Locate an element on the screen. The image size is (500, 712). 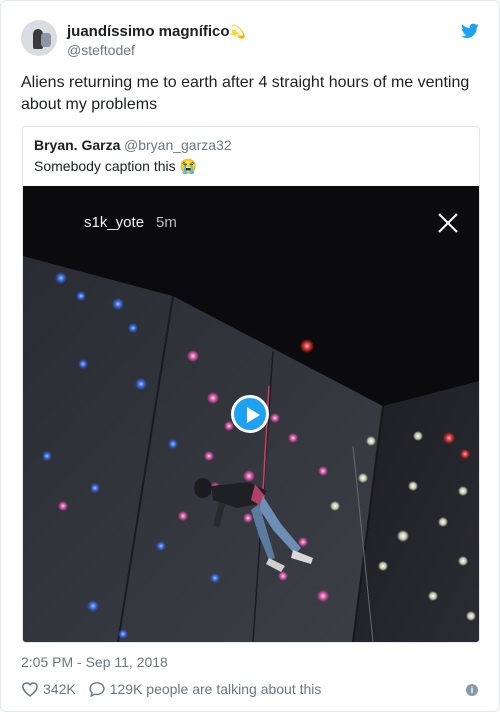
tweet-timestamp: 2:05 PM - Sep 11, 2018 is located at coordinates (94, 662).